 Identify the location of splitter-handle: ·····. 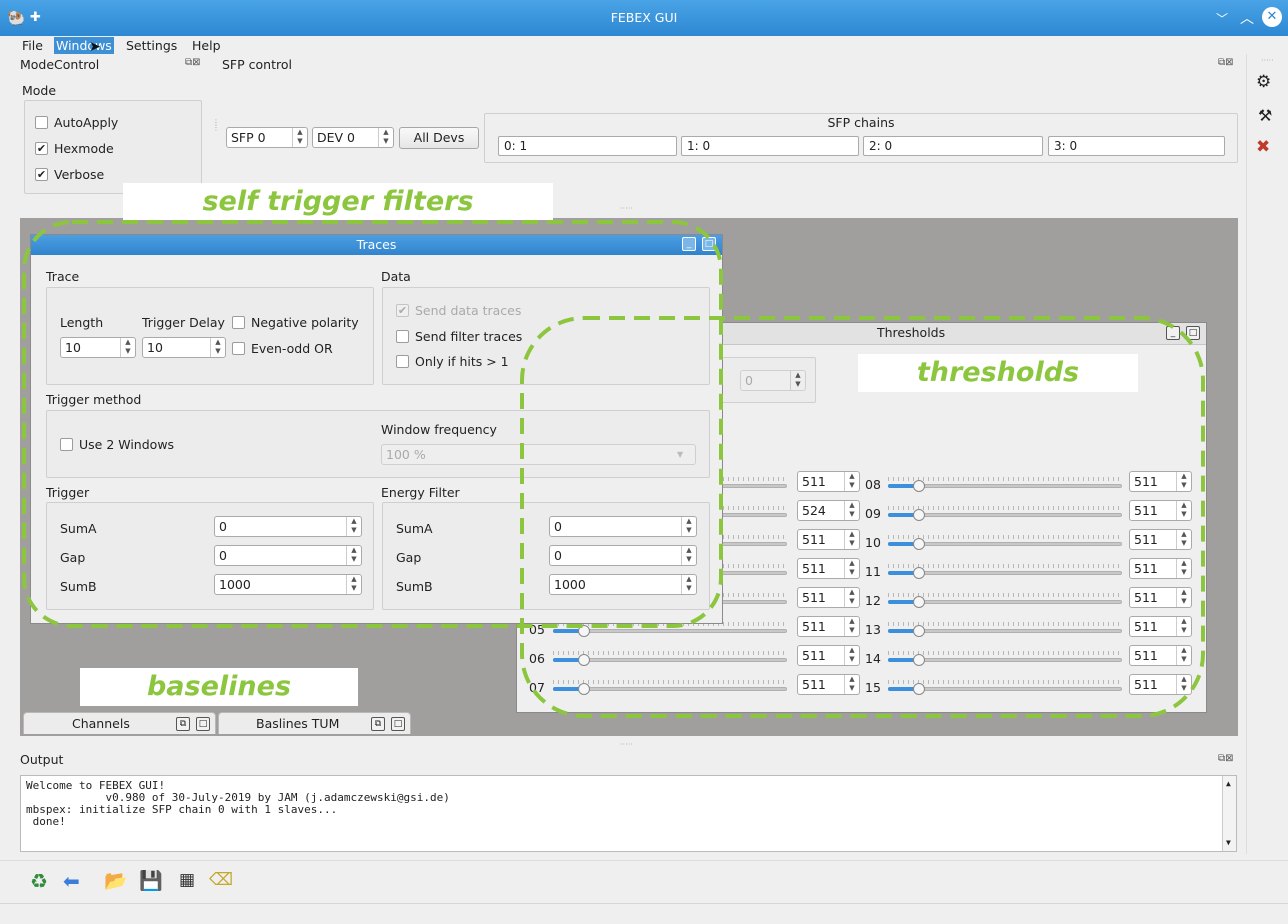
(626, 744).